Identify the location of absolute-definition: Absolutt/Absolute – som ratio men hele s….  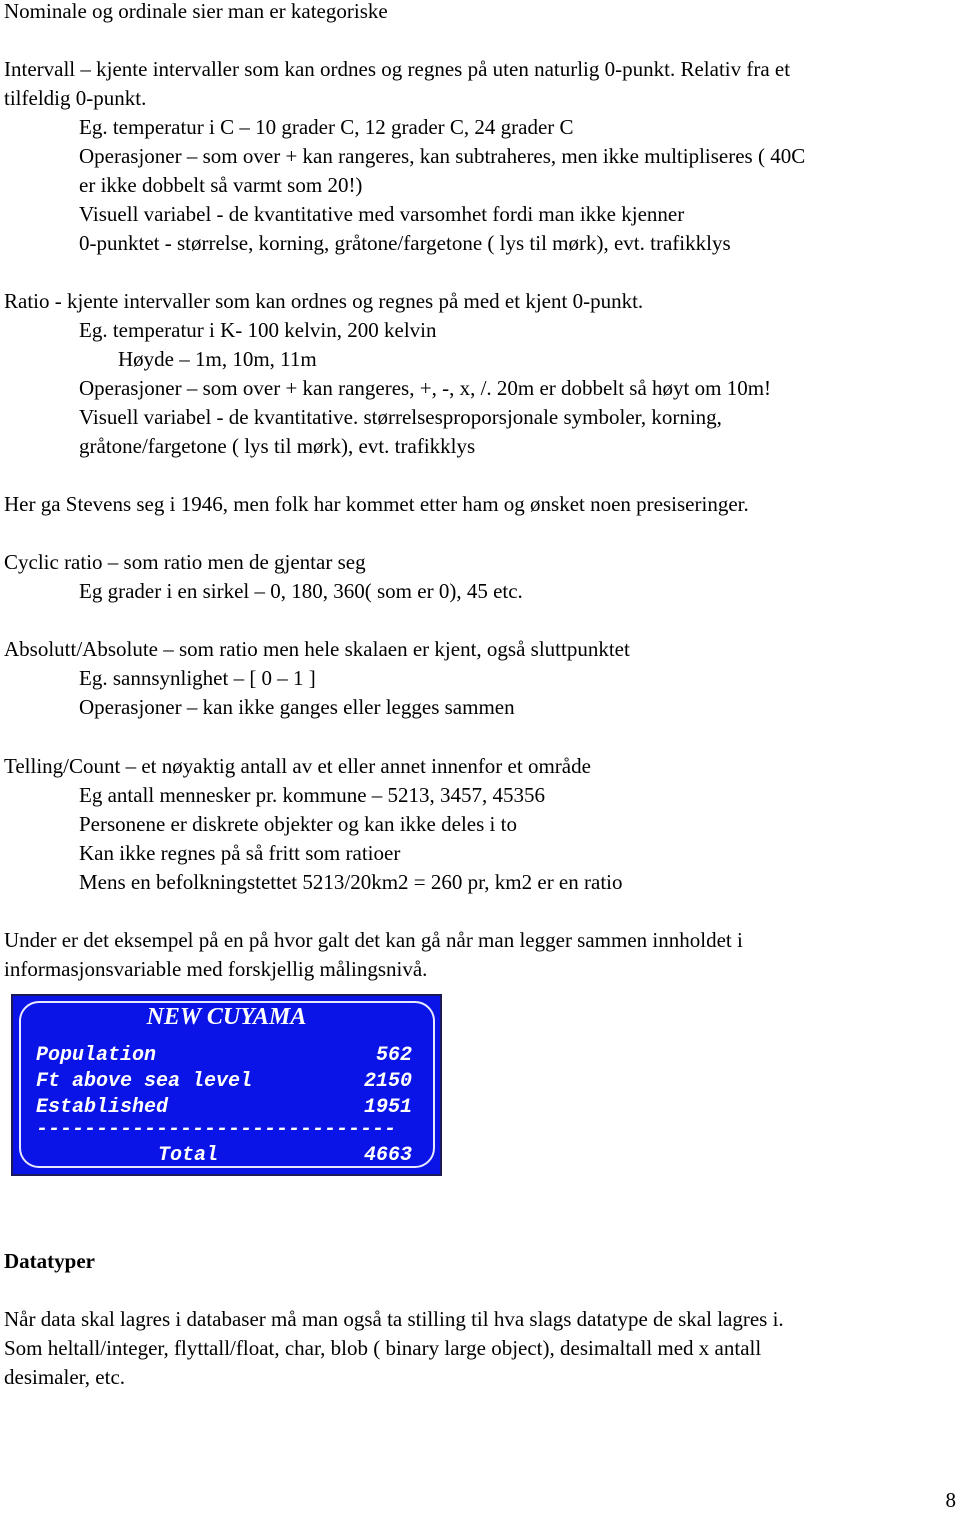
(317, 649).